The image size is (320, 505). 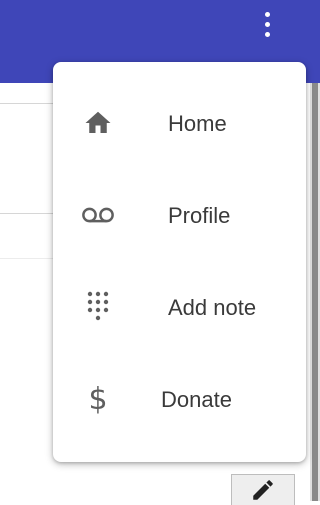 I want to click on menu-item-label: Donate, so click(x=196, y=399).